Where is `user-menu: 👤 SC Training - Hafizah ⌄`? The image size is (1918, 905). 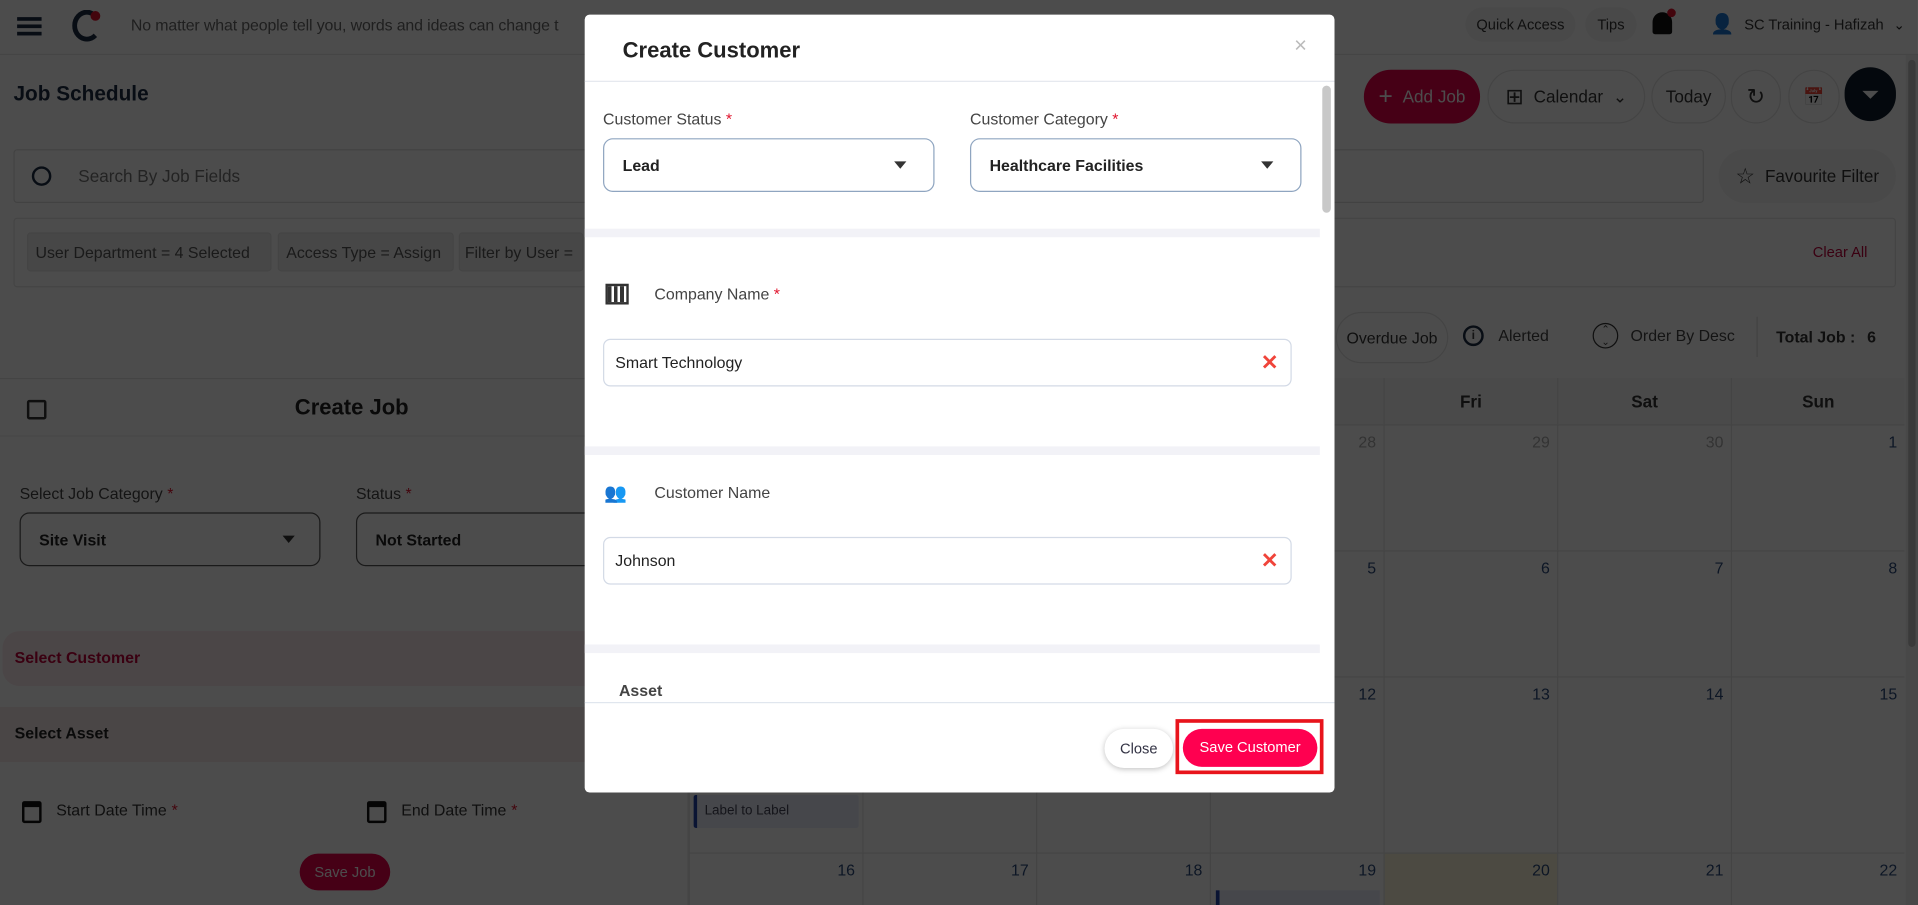 user-menu: 👤 SC Training - Hafizah ⌄ is located at coordinates (1804, 24).